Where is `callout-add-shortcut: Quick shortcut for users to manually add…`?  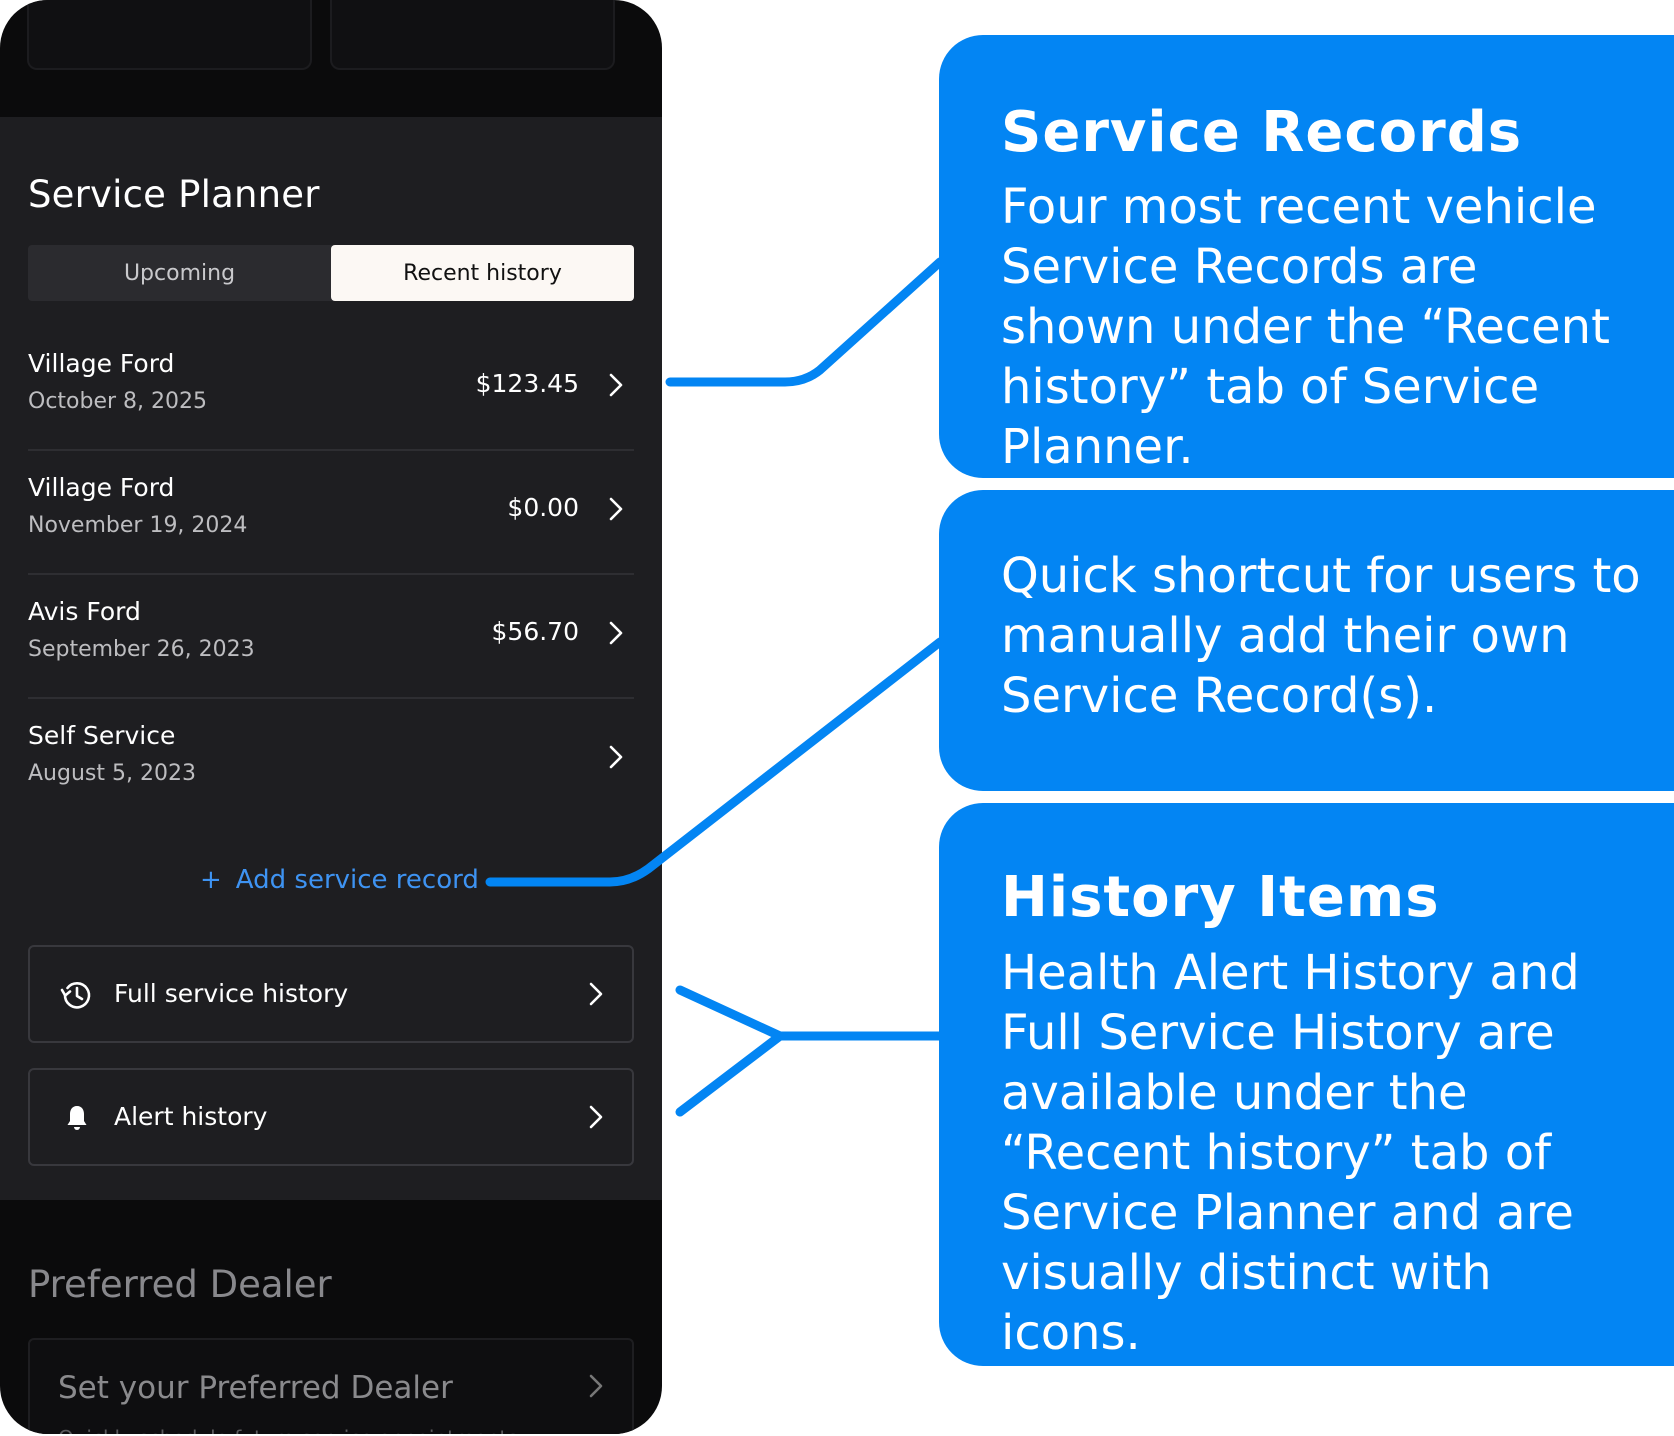 callout-add-shortcut: Quick shortcut for users to manually add… is located at coordinates (1306, 640).